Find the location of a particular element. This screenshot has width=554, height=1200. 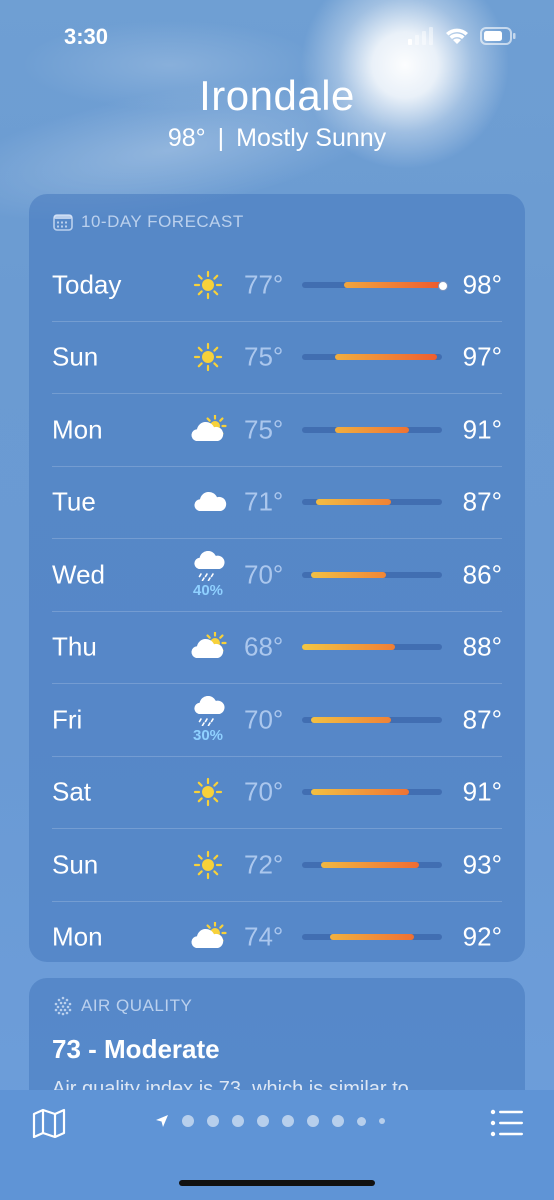

low-temperature: 77° is located at coordinates (264, 284).